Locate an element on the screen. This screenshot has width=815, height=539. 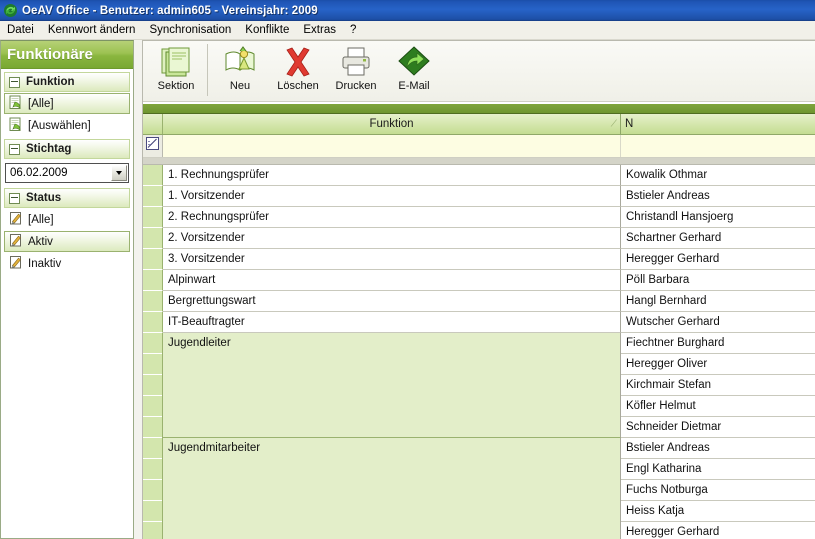
cell-name: Heregger Oliver is located at coordinates (718, 365).